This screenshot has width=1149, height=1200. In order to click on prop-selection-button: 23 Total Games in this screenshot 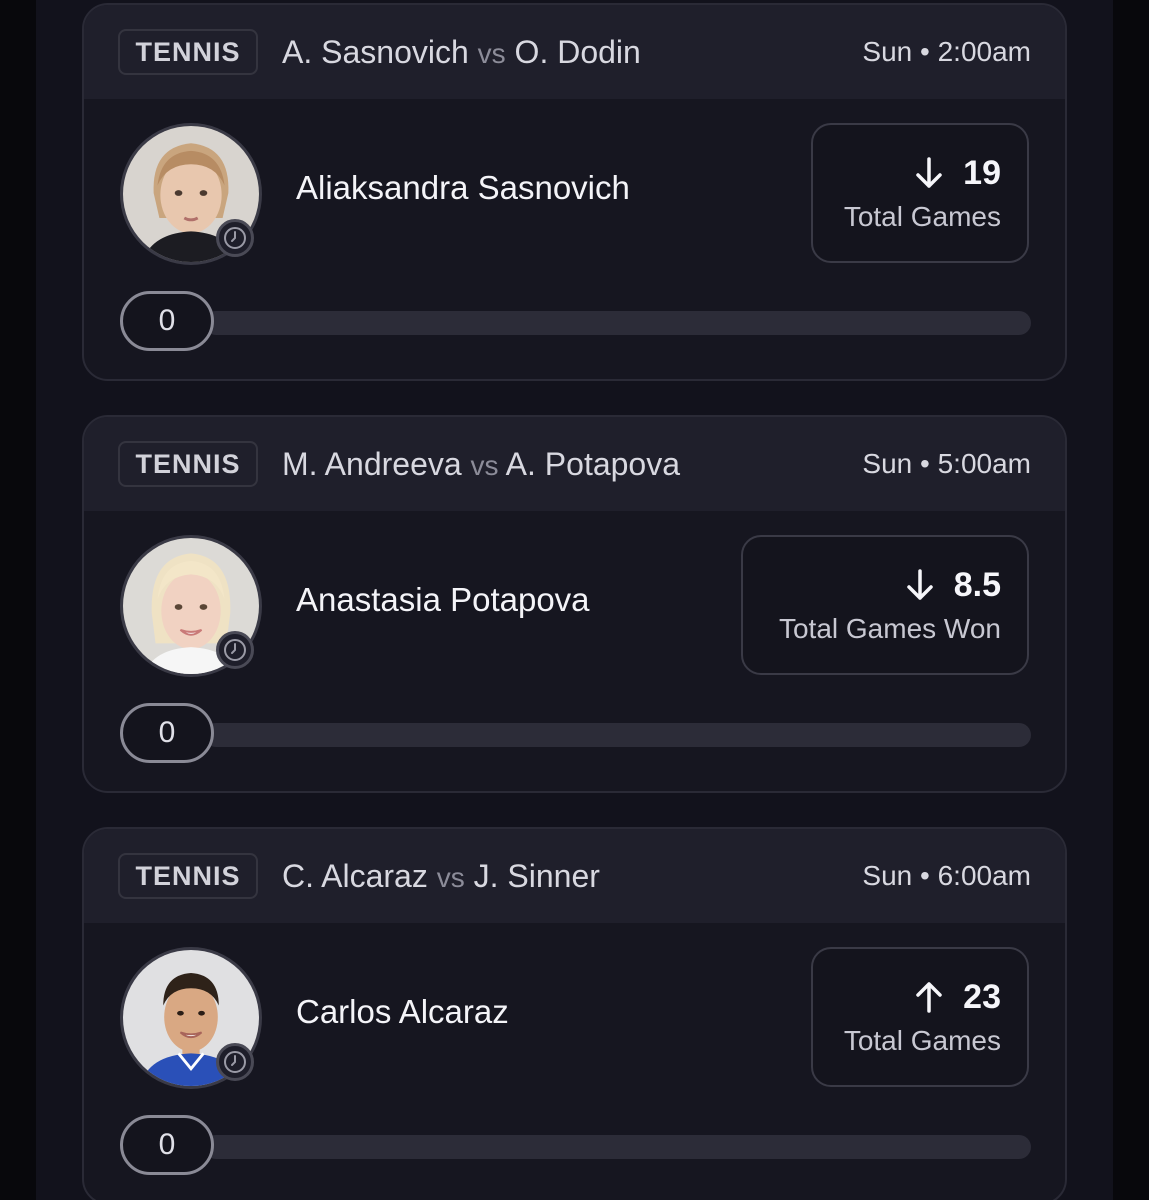, I will do `click(920, 1017)`.